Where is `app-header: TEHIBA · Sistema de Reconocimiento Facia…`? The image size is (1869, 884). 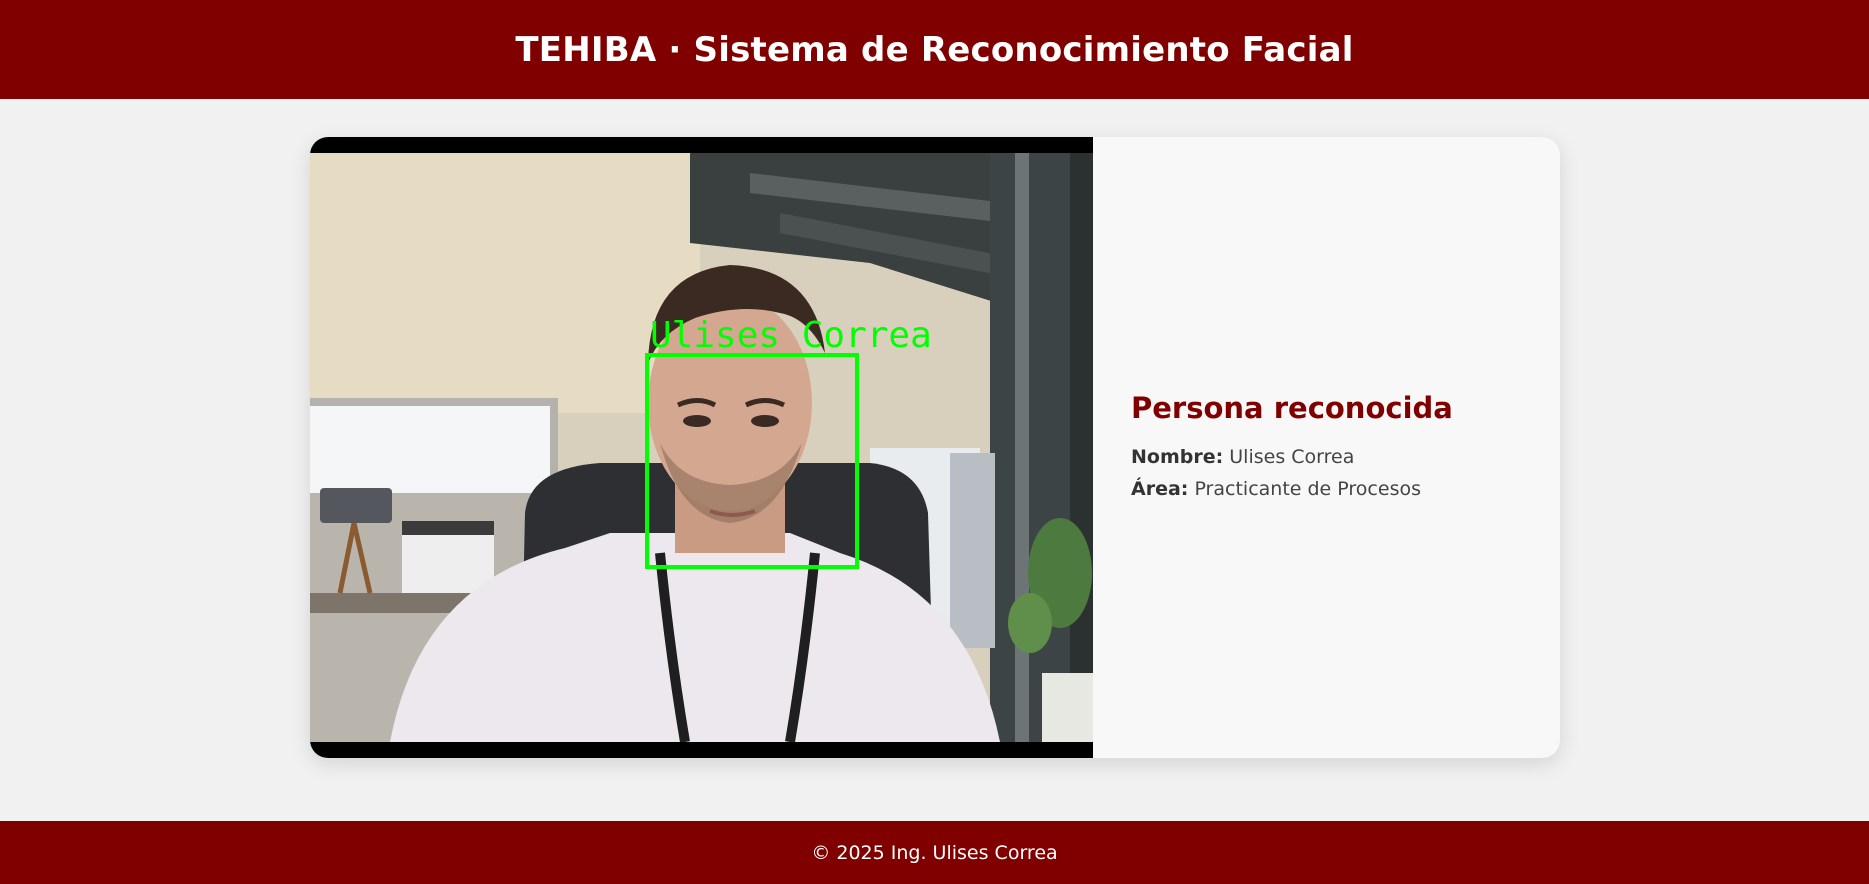 app-header: TEHIBA · Sistema de Reconocimiento Facia… is located at coordinates (934, 49).